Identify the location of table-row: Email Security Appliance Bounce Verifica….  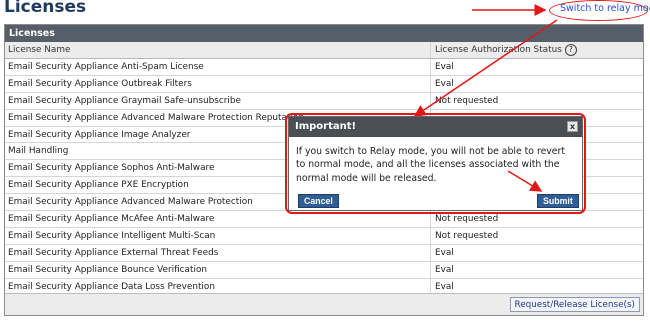
(324, 270).